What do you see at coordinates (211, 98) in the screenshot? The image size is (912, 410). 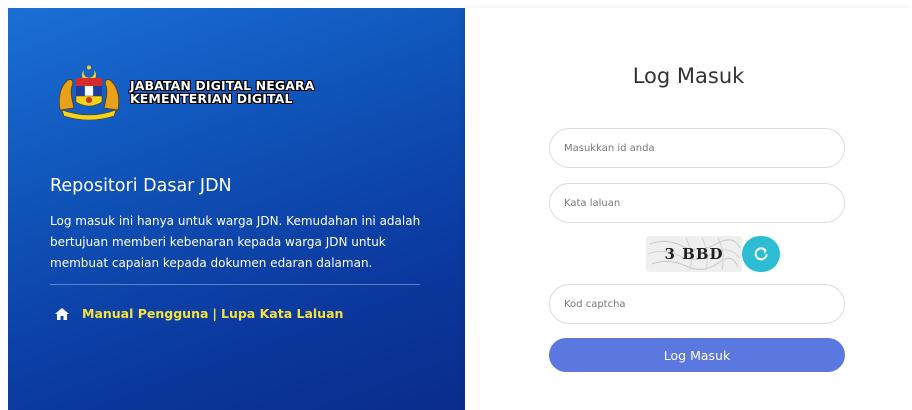 I see `ministry-name: KEMENTERIAN DIGITAL` at bounding box center [211, 98].